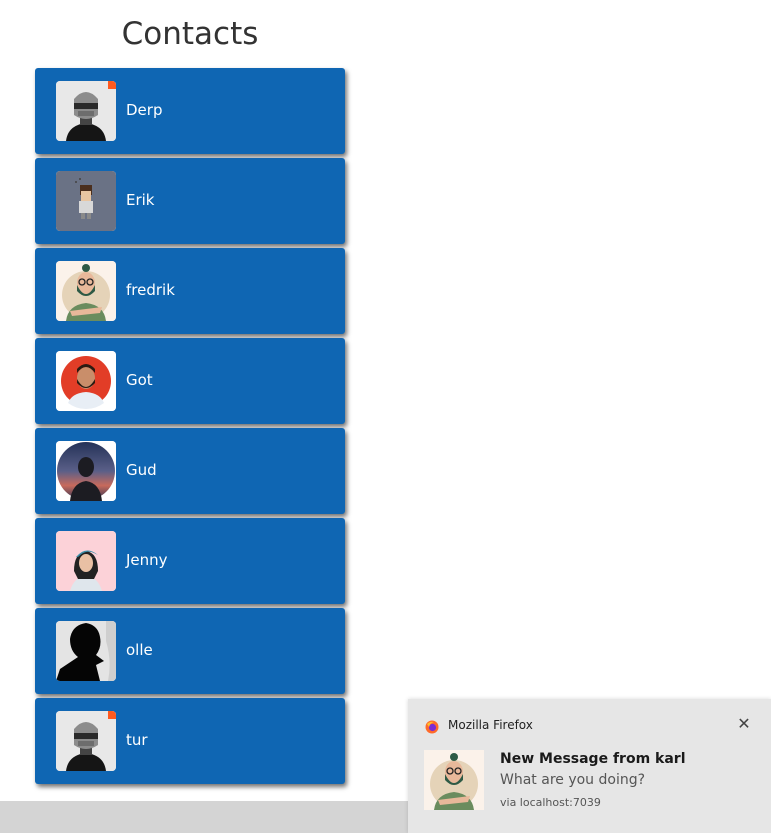  What do you see at coordinates (86, 381) in the screenshot?
I see `bearded-man-red-avatar` at bounding box center [86, 381].